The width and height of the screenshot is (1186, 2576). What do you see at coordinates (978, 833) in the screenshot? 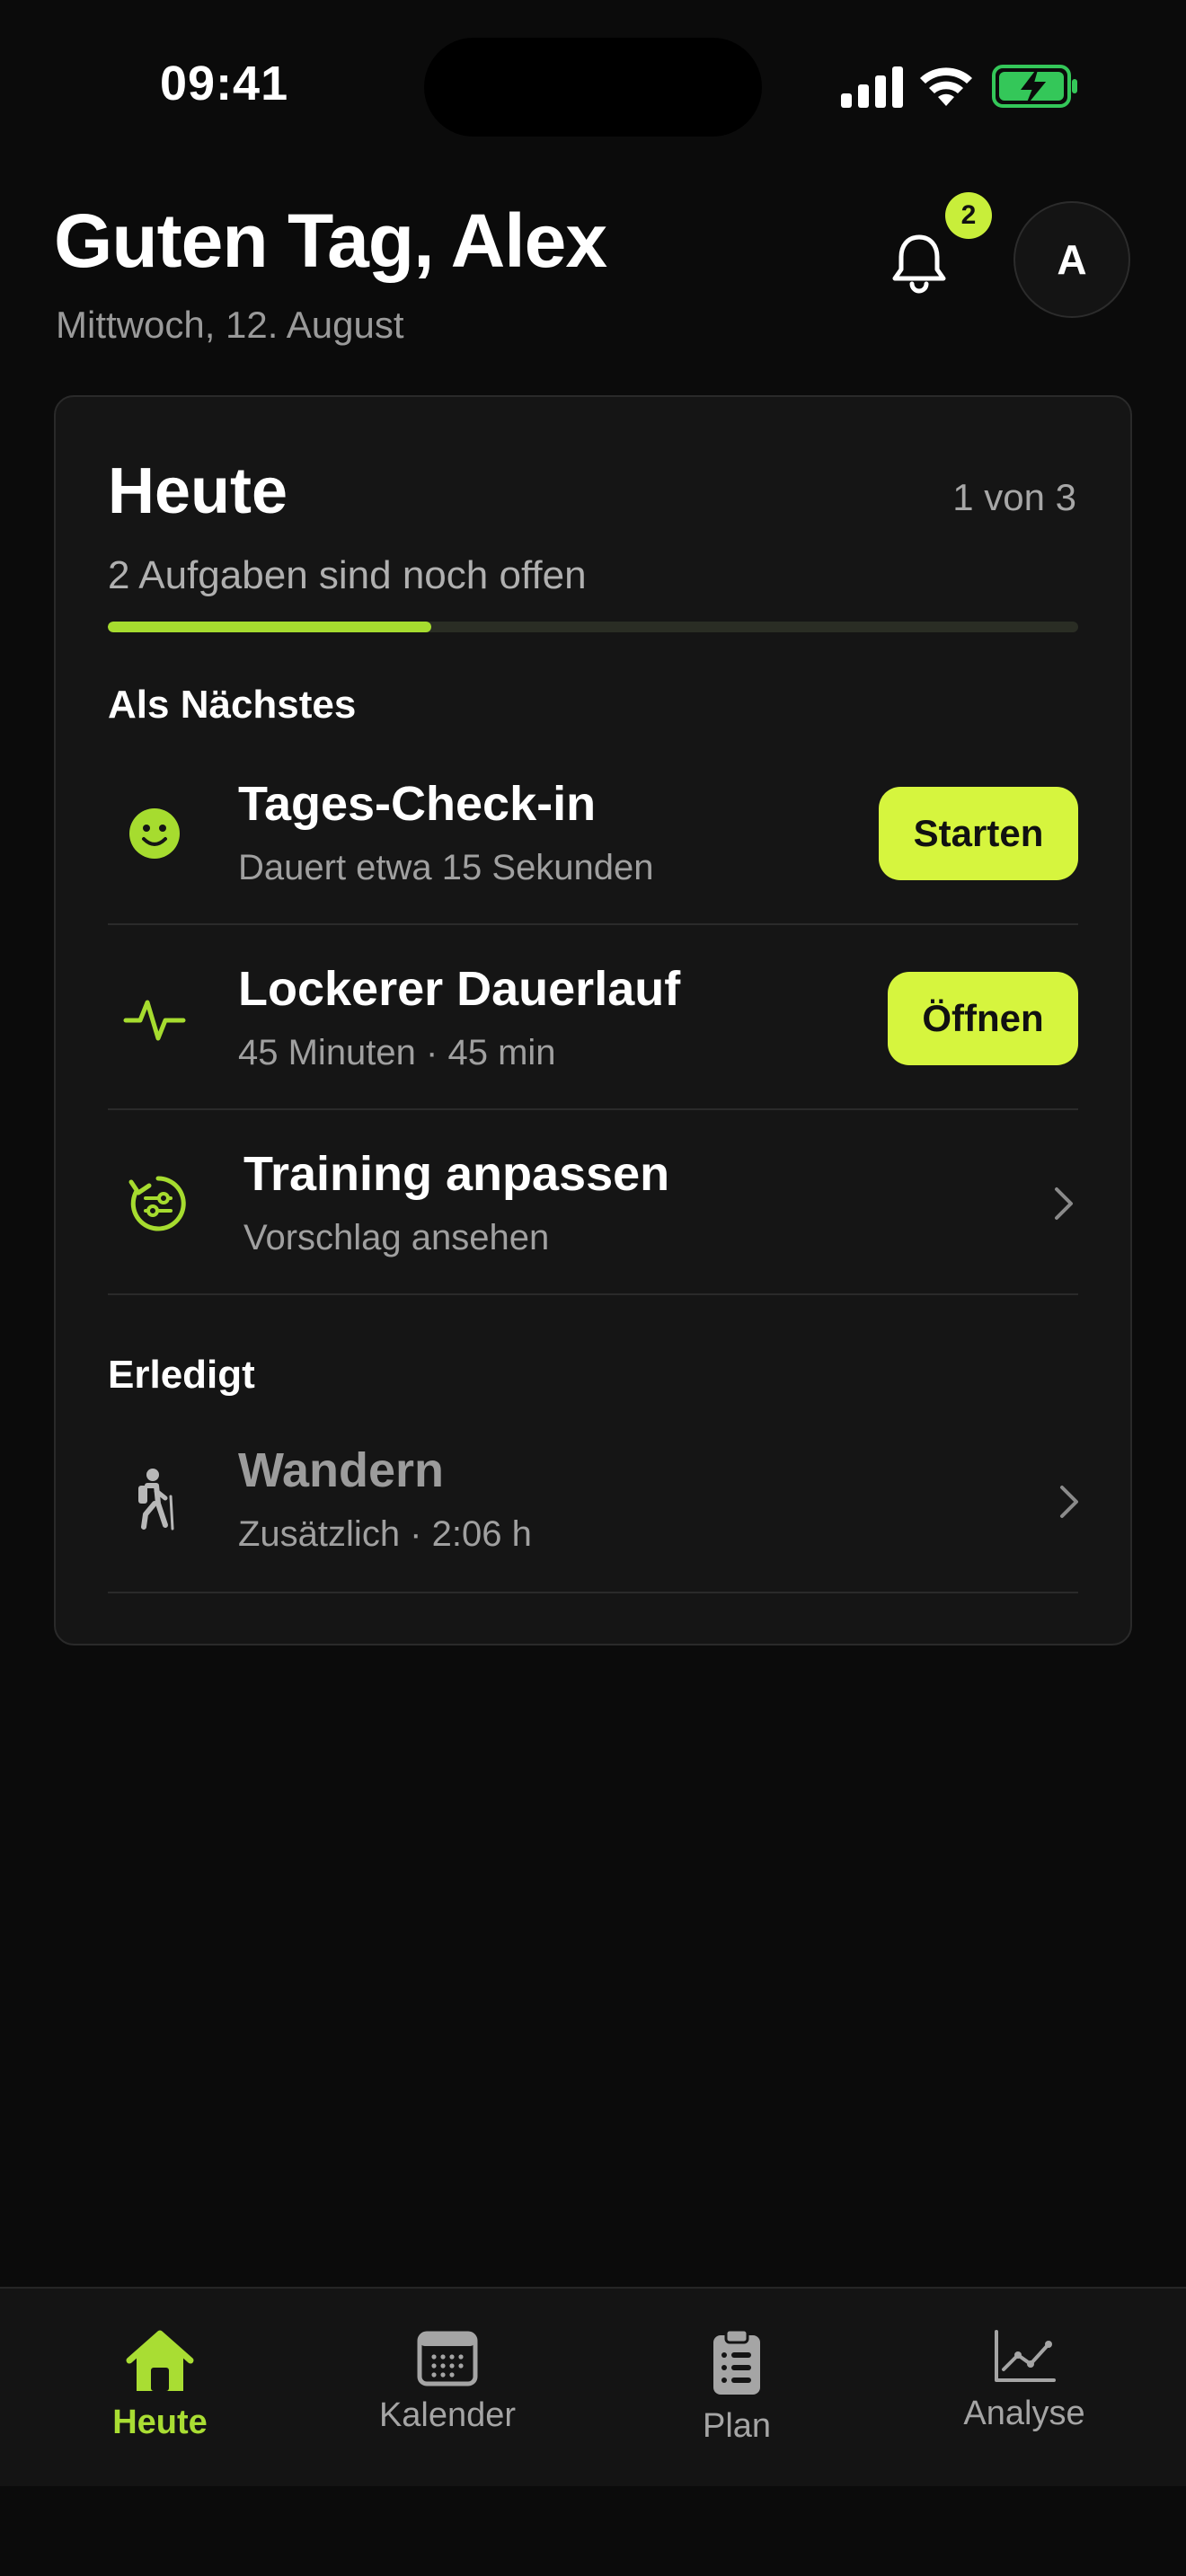
I see `start-button: Starten` at bounding box center [978, 833].